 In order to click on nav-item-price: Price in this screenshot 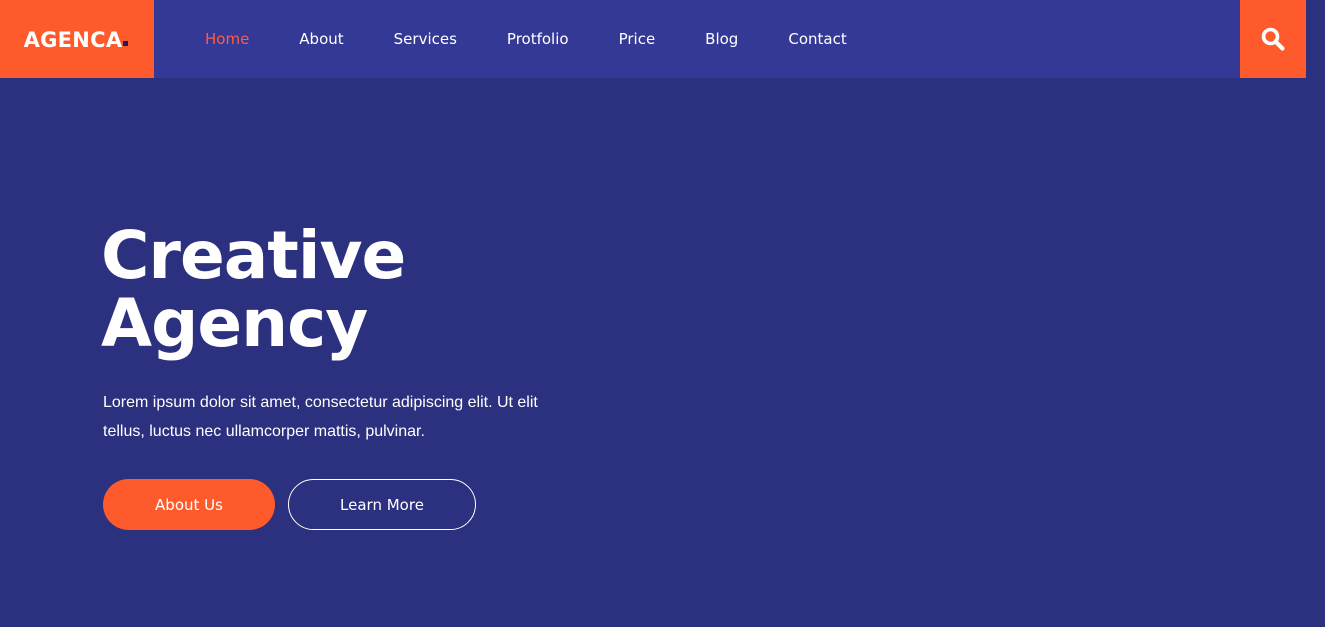, I will do `click(637, 39)`.